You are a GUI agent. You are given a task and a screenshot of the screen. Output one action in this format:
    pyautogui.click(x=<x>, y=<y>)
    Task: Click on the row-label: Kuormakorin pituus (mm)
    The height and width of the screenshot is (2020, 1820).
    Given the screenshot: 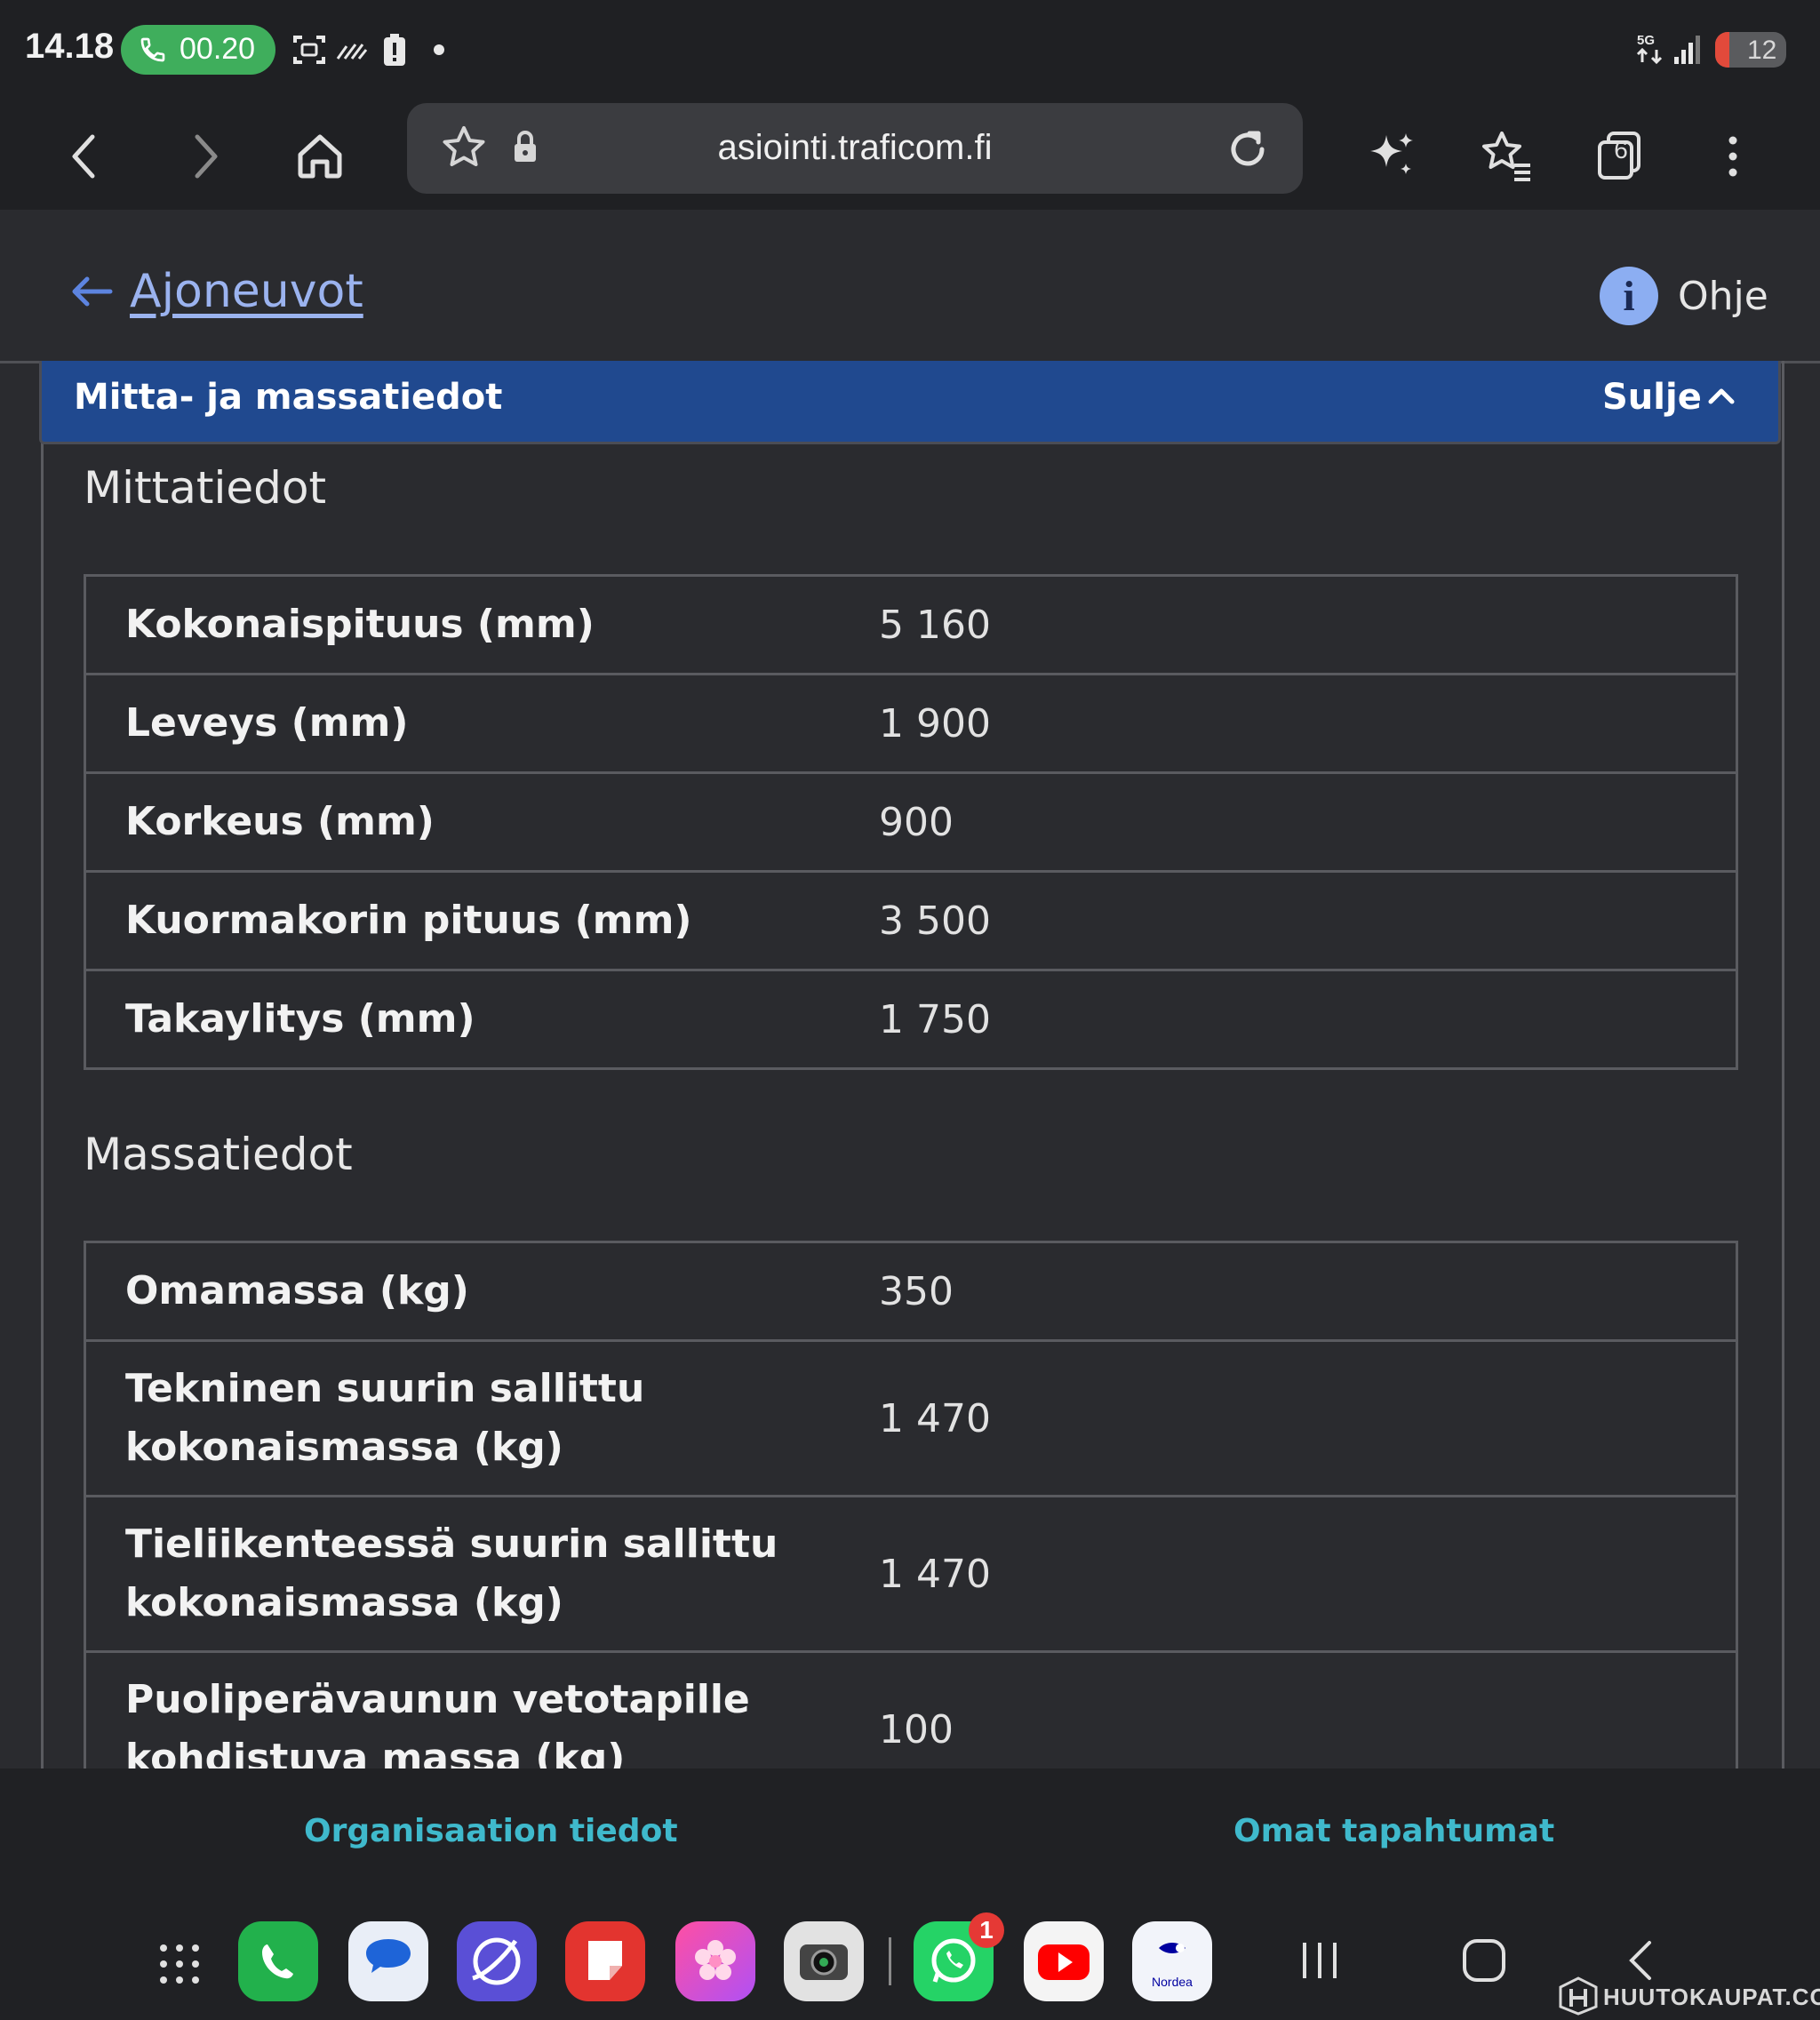 What is the action you would take?
    pyautogui.click(x=481, y=920)
    